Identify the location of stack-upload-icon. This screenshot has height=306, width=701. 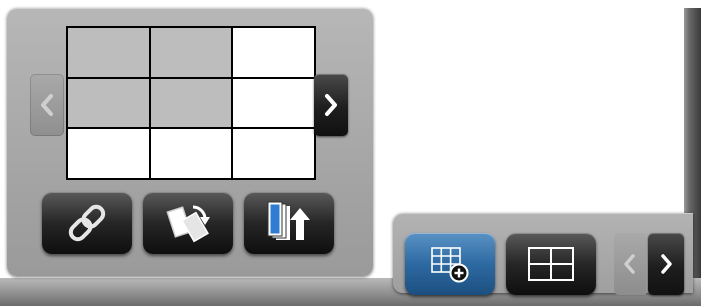
(289, 223).